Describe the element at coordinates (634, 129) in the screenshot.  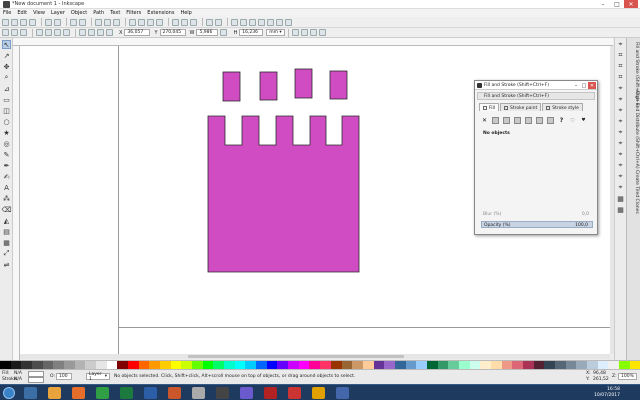
I see `dock-tab-align: Align and Distribute (Shift+Ctrl+A)` at that location.